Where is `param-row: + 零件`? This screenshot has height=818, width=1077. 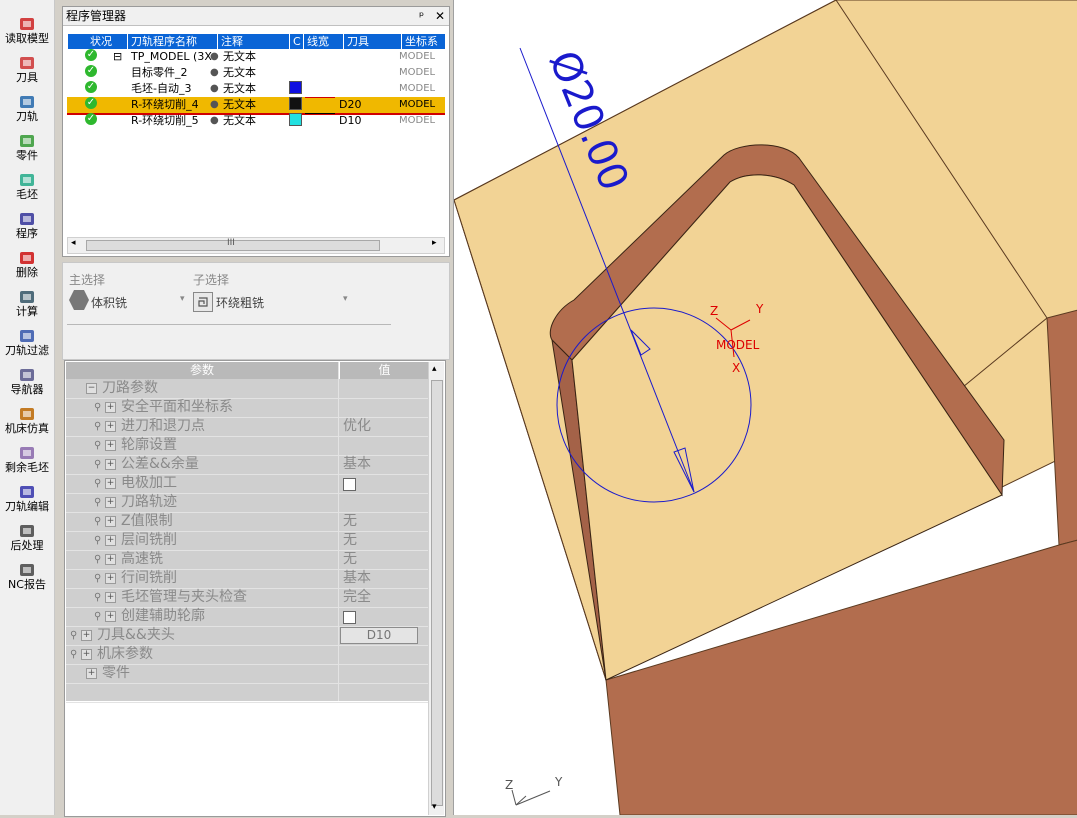
param-row: + 零件 is located at coordinates (247, 674).